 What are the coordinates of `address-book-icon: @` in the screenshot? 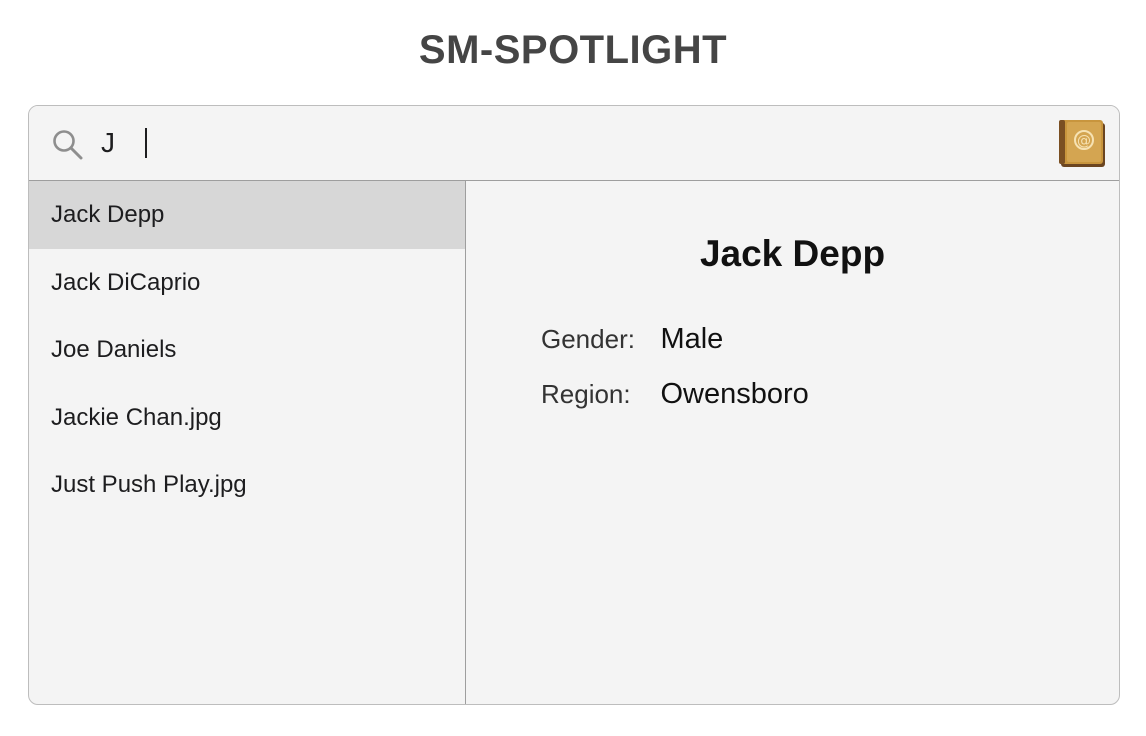 It's located at (1082, 143).